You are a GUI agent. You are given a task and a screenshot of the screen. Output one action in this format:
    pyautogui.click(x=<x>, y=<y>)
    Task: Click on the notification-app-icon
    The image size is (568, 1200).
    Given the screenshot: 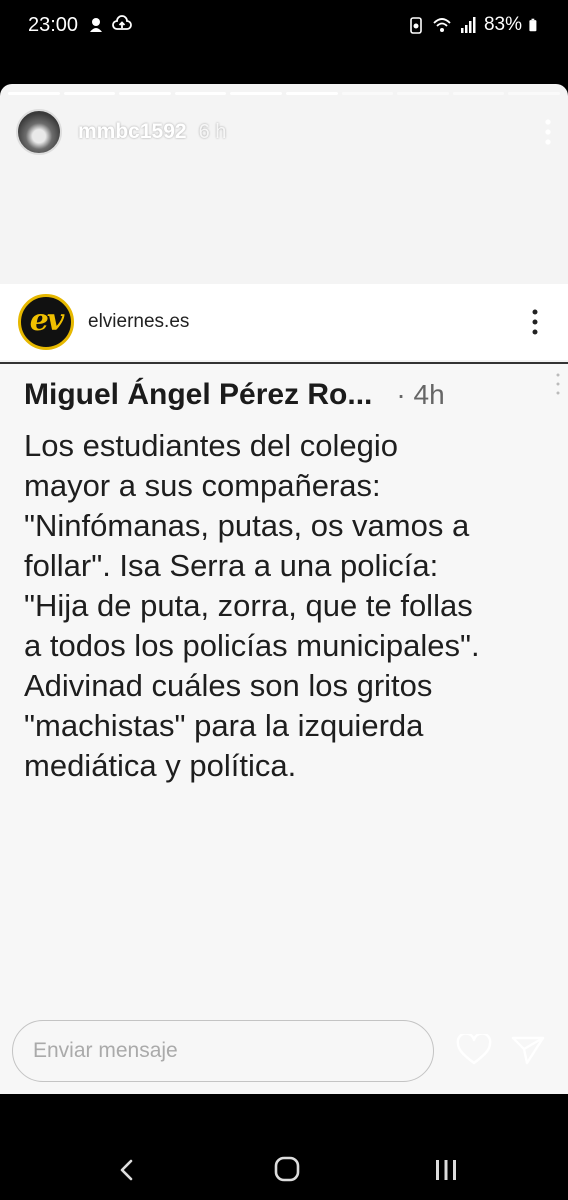 What is the action you would take?
    pyautogui.click(x=96, y=25)
    